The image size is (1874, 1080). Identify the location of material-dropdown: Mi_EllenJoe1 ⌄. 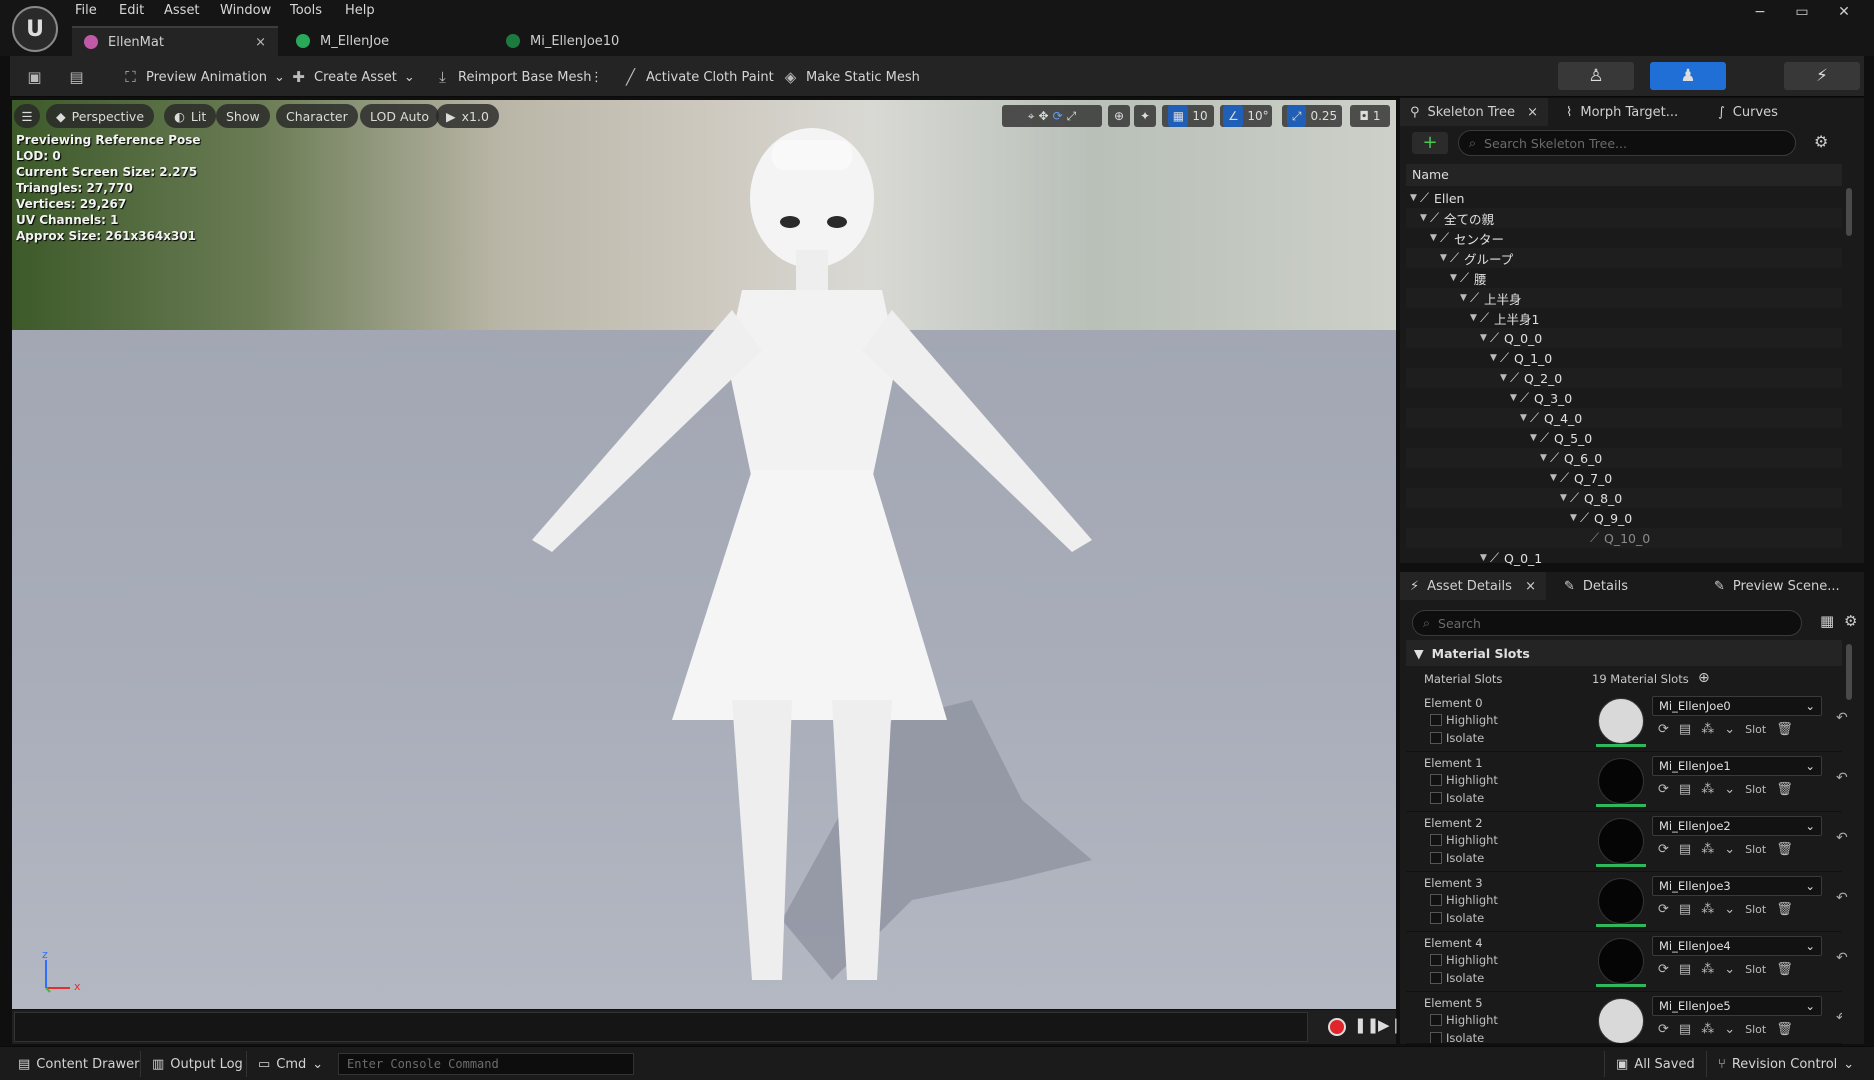
(1737, 766).